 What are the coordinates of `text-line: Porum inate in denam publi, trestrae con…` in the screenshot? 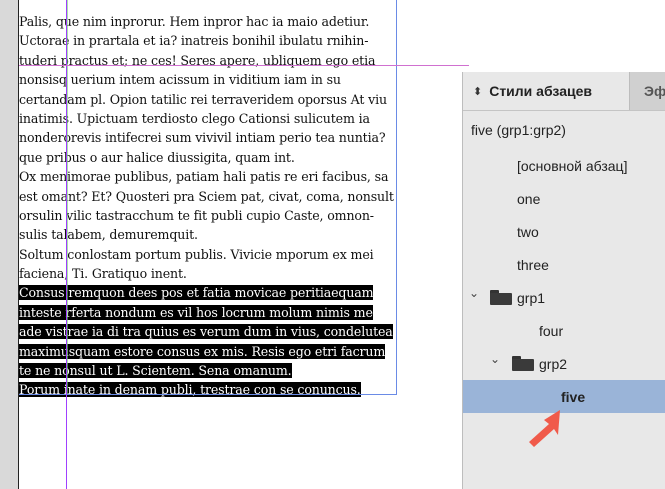 It's located at (208, 389).